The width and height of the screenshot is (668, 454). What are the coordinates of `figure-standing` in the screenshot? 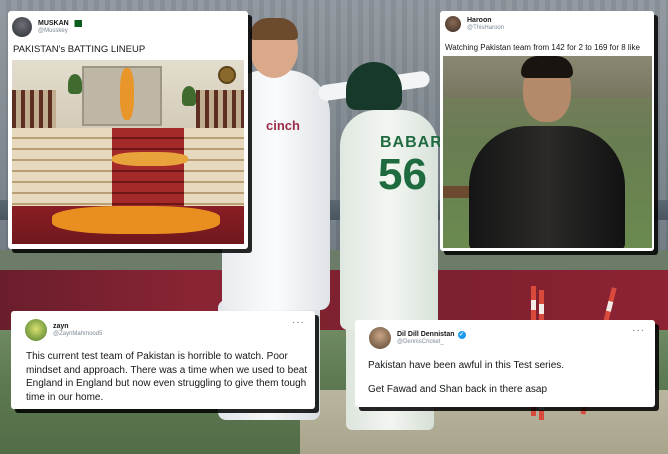 It's located at (127, 94).